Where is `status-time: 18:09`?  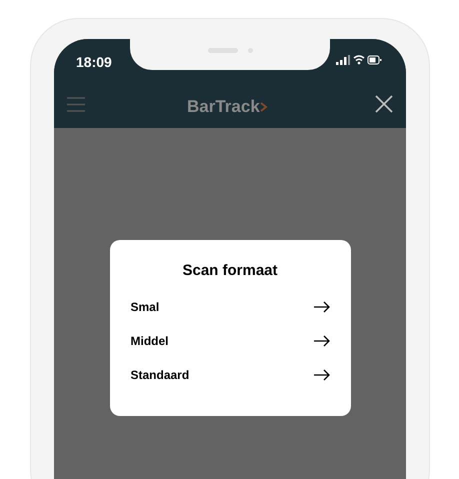
status-time: 18:09 is located at coordinates (94, 62).